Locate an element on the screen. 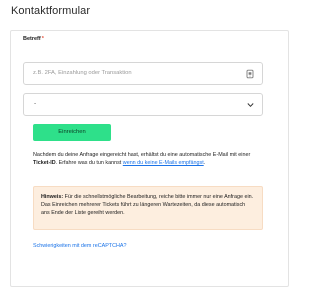 The image size is (320, 291). password-manager-icon is located at coordinates (250, 74).